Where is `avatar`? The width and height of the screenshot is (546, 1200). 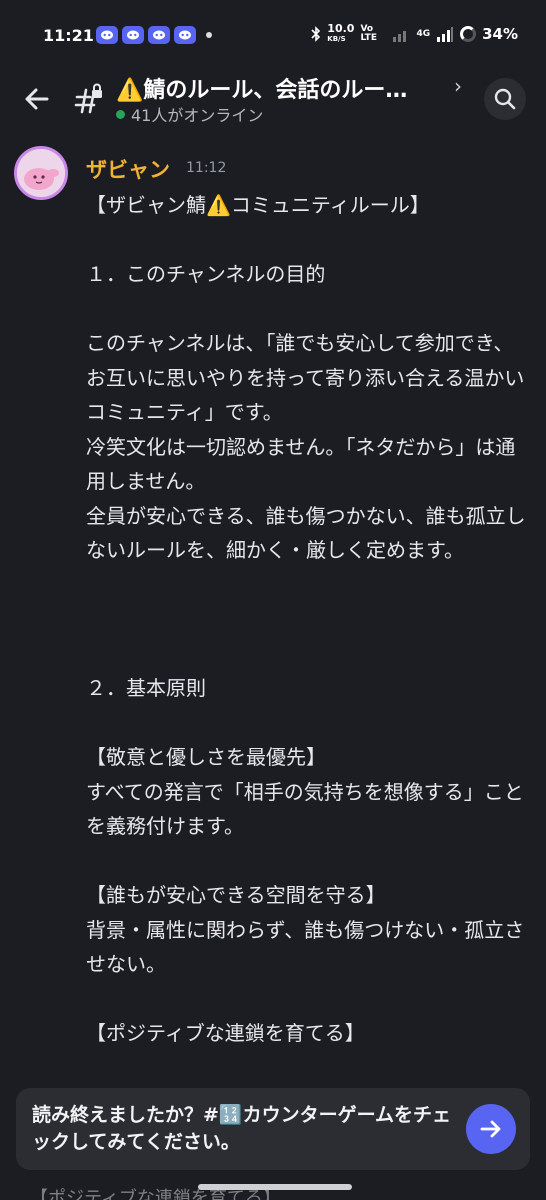
avatar is located at coordinates (41, 173).